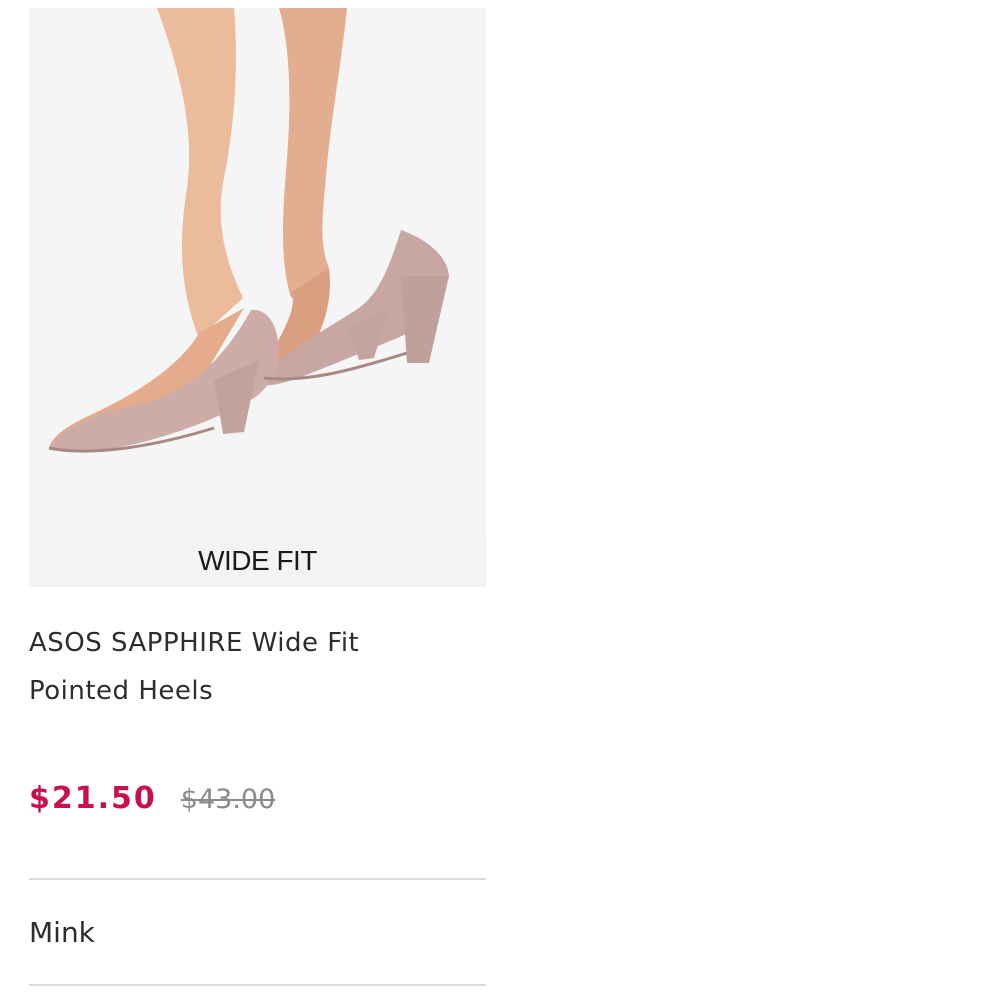 The height and width of the screenshot is (1000, 1000). I want to click on wide-fit-label: WIDE FIT, so click(257, 560).